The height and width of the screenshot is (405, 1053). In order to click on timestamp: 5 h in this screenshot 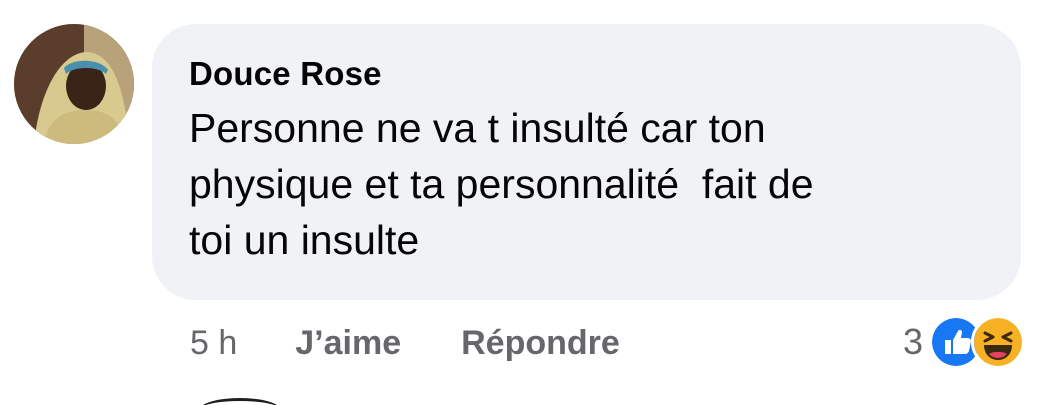, I will do `click(213, 343)`.